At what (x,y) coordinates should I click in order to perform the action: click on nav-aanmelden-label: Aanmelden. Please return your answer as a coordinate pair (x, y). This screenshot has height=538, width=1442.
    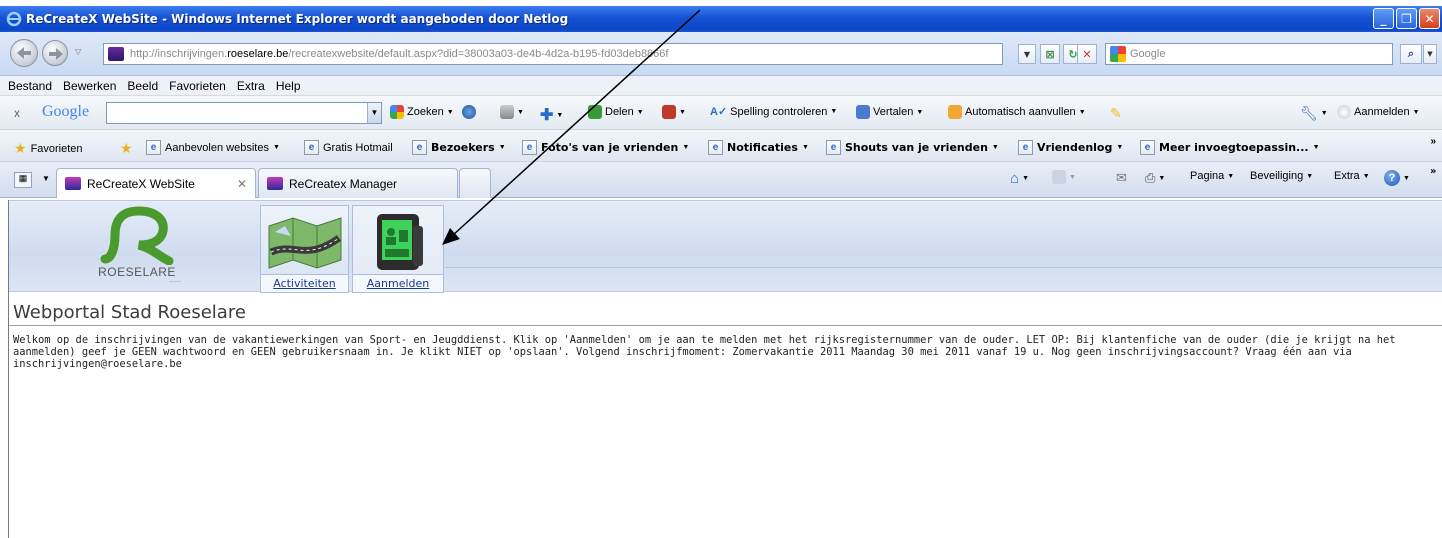
    Looking at the image, I should click on (398, 283).